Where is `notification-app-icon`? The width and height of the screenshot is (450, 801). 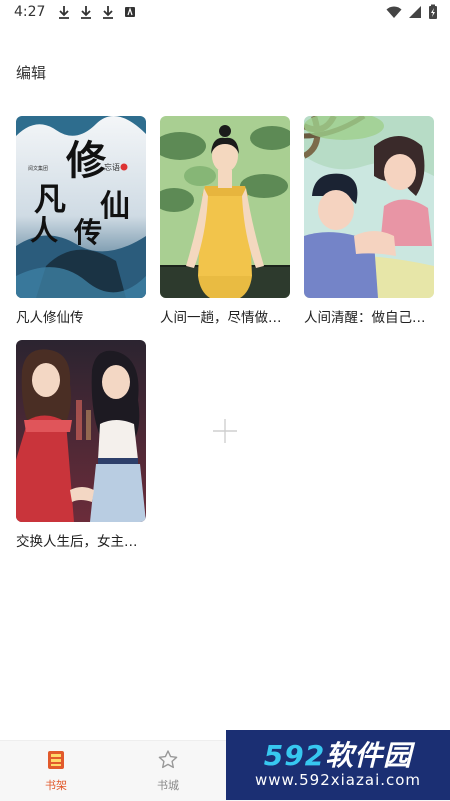
notification-app-icon is located at coordinates (130, 12).